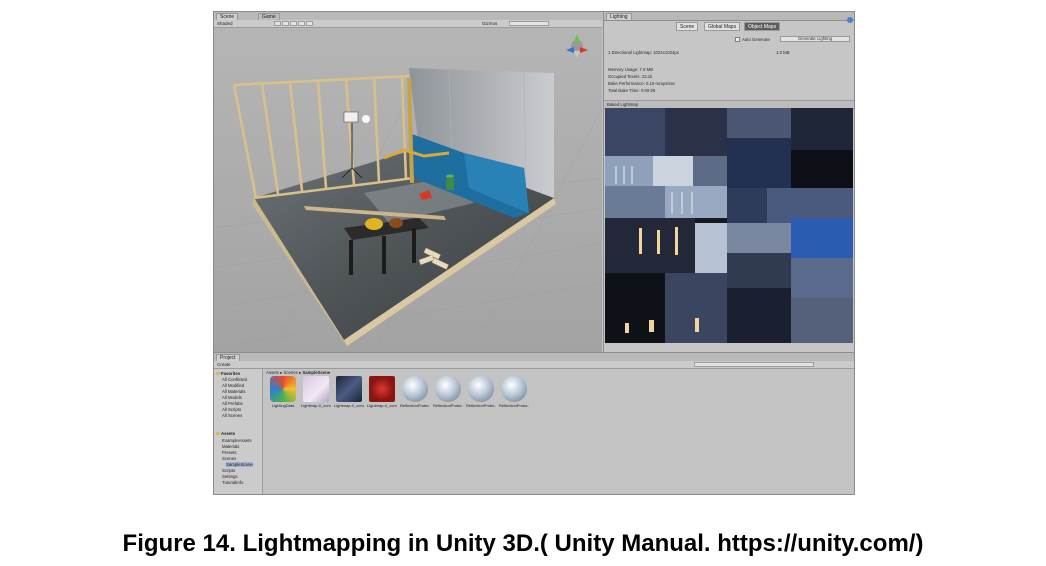 The width and height of the screenshot is (1046, 566). Describe the element at coordinates (233, 385) in the screenshot. I see `favorite-item: All Modified` at that location.